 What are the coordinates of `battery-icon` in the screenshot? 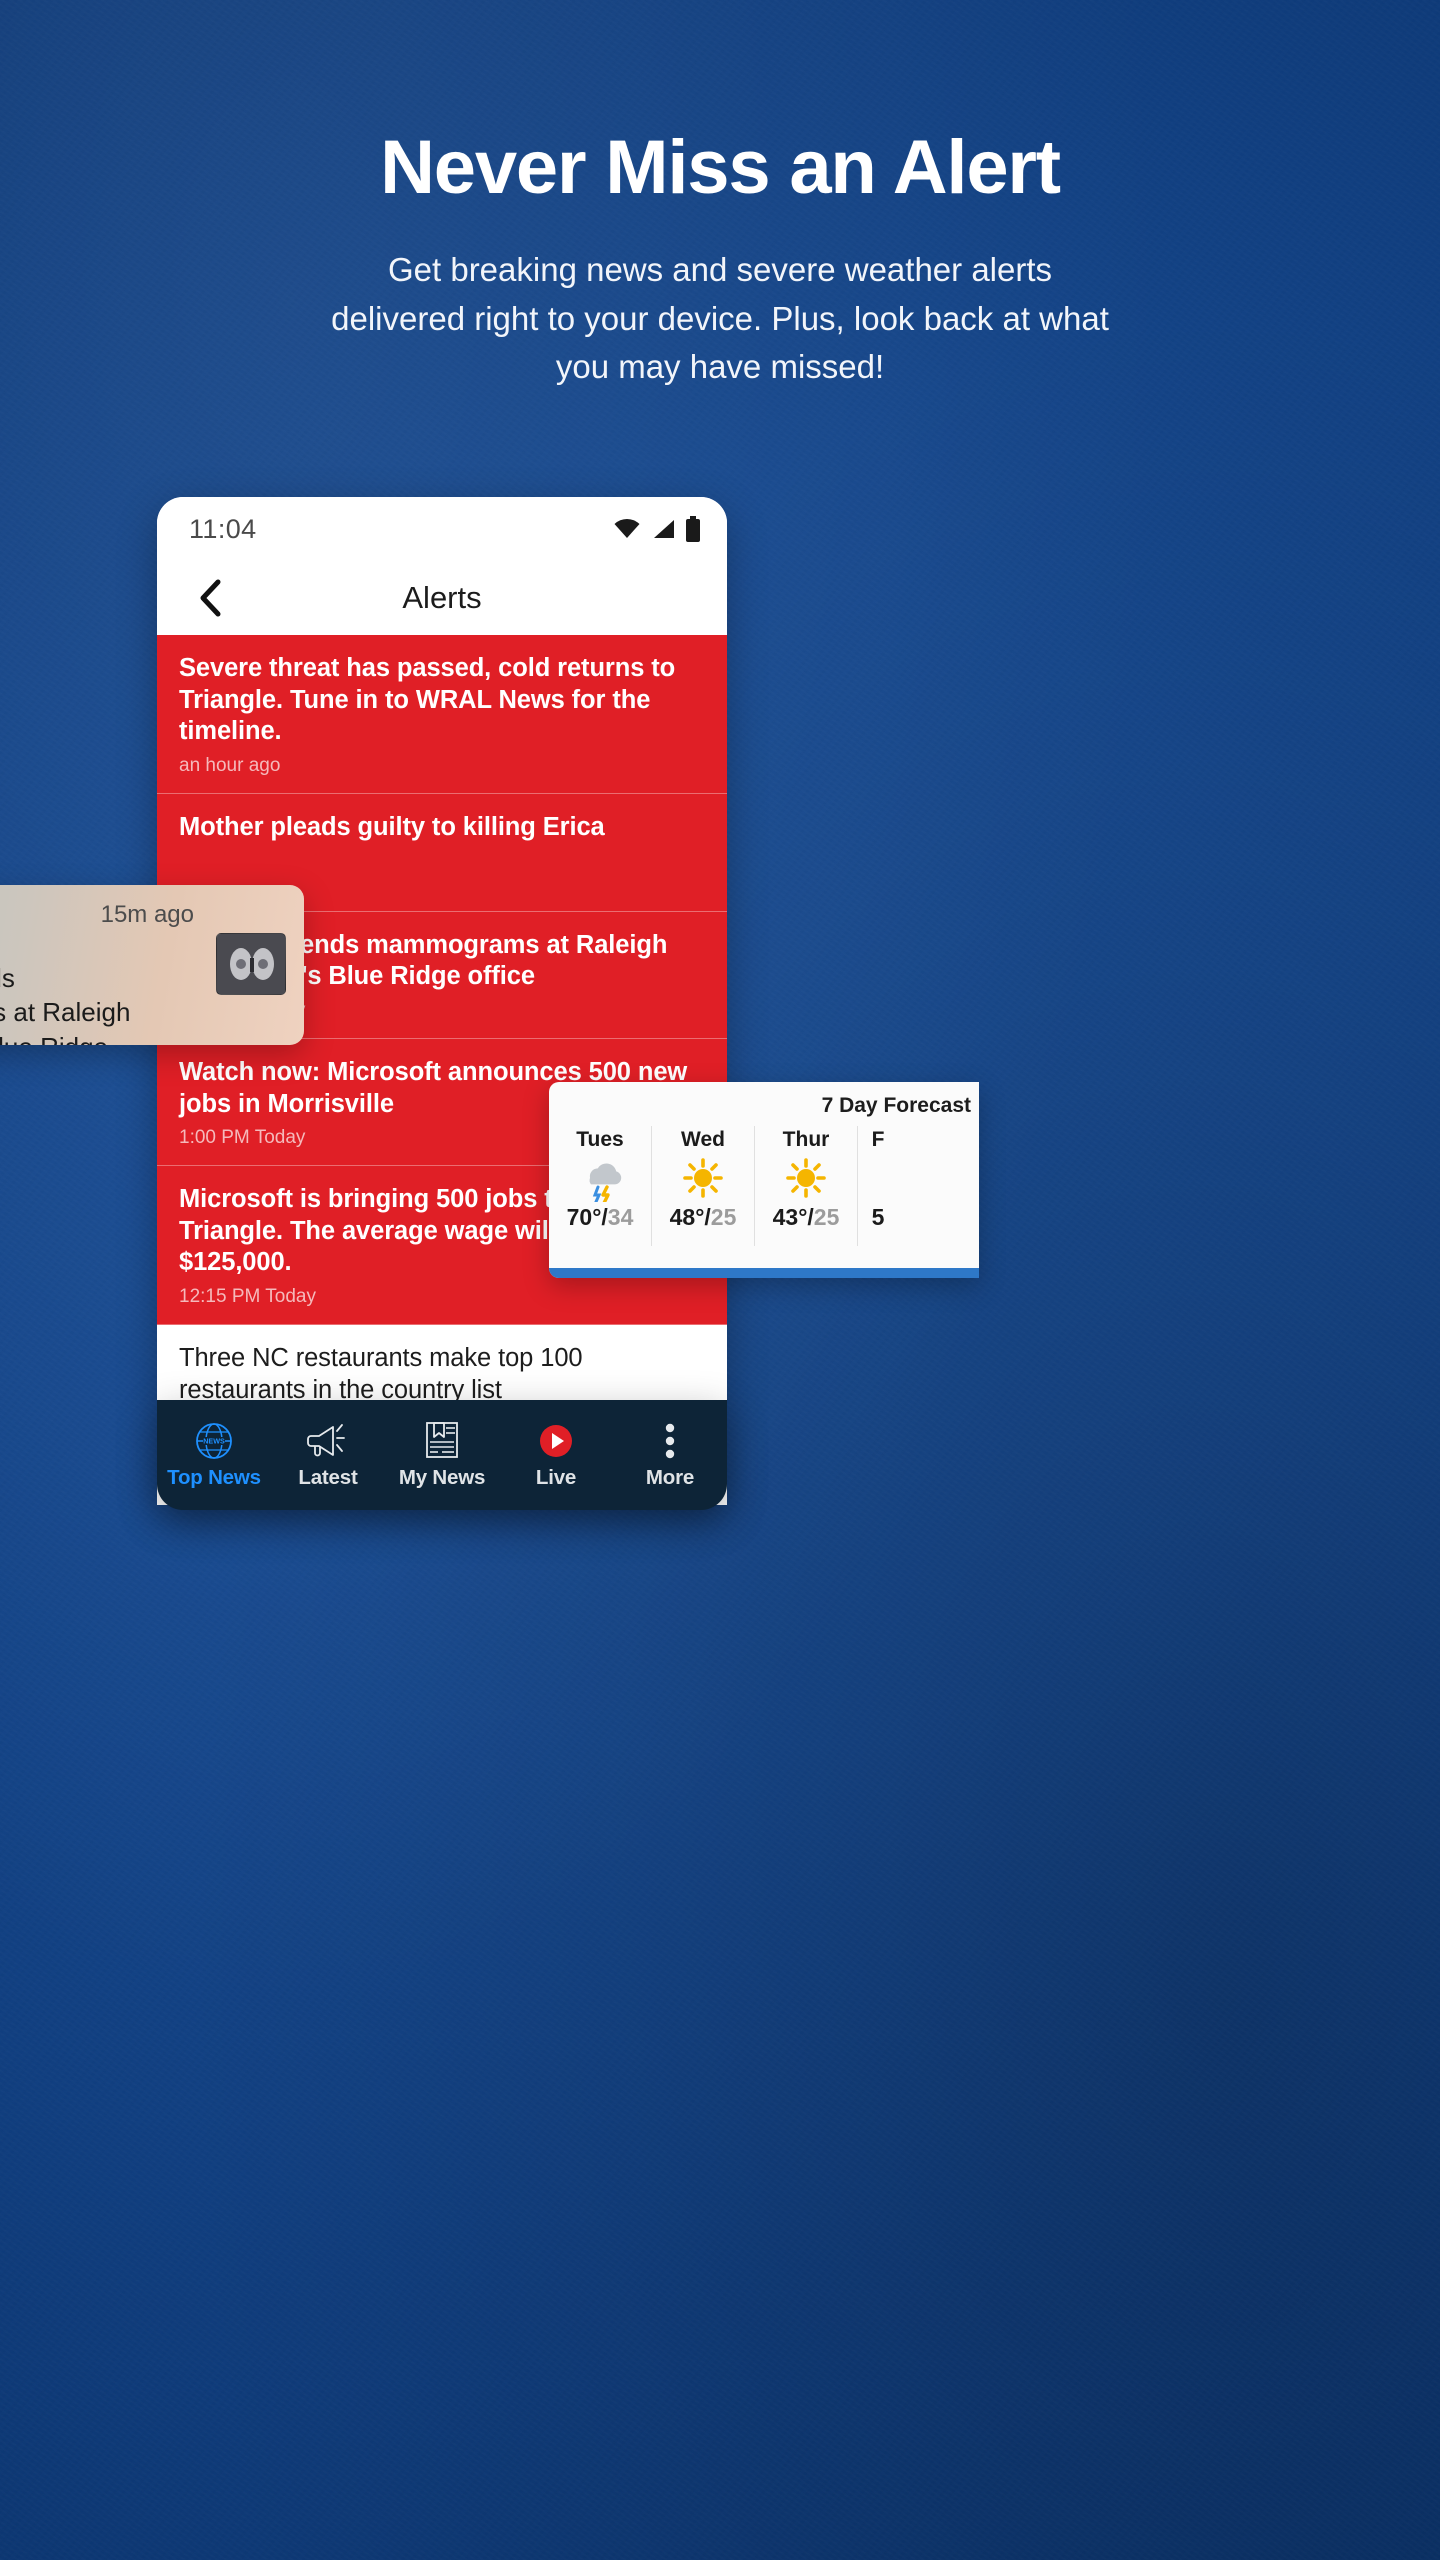 It's located at (693, 529).